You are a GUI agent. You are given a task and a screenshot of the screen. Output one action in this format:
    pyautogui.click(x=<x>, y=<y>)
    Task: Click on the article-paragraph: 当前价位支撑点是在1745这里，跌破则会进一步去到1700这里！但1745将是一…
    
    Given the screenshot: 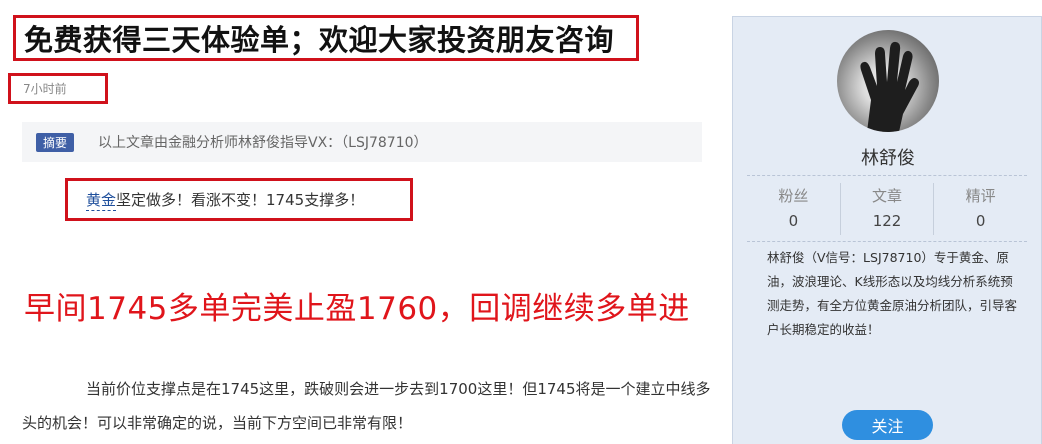 What is the action you would take?
    pyautogui.click(x=366, y=406)
    